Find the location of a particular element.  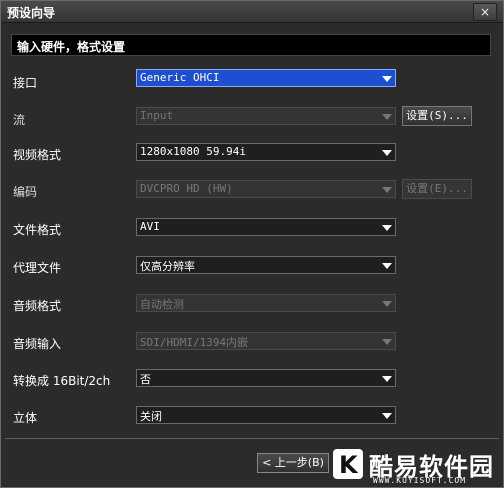

previous-button: < 上一步(B) is located at coordinates (293, 463).